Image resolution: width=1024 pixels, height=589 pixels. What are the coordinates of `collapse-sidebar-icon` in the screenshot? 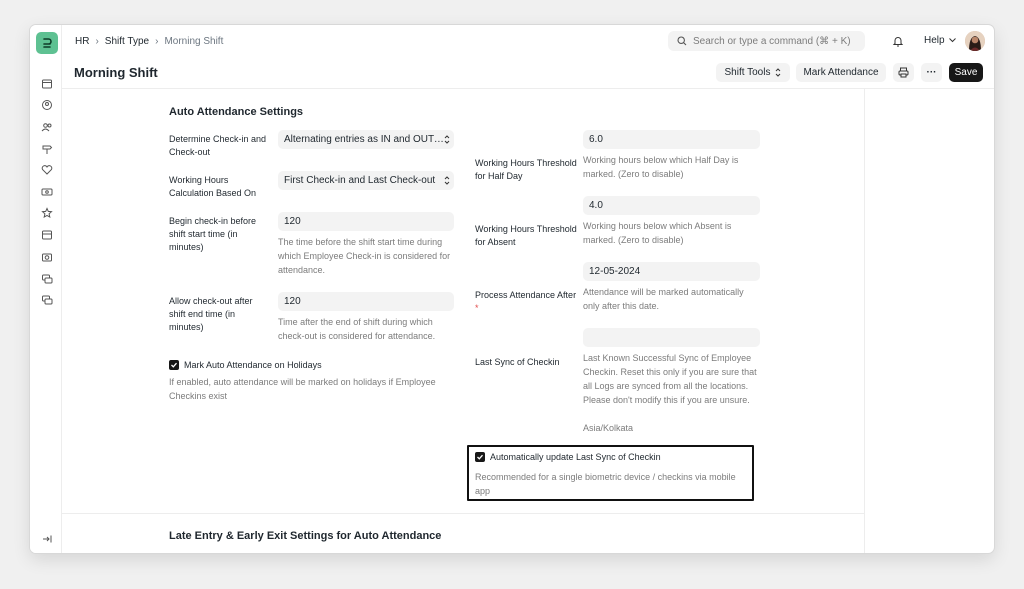 It's located at (46, 538).